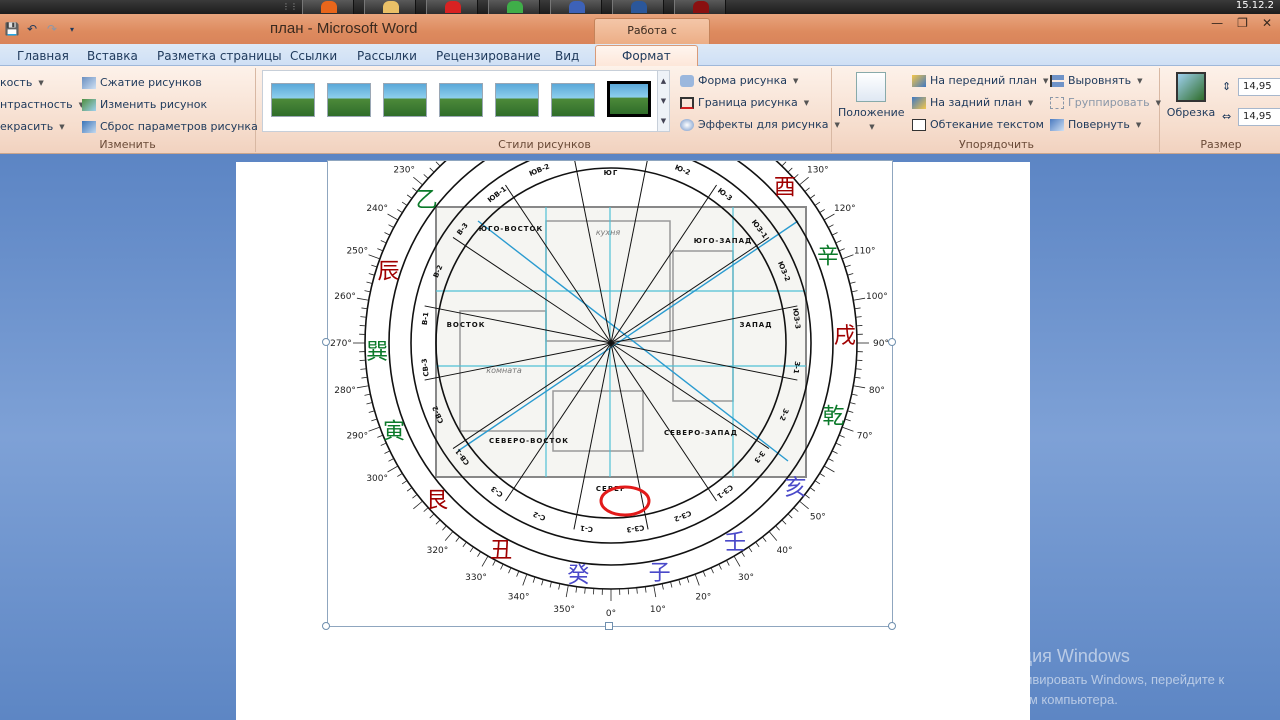 The height and width of the screenshot is (720, 1280). I want to click on taskbar-explorer-button, so click(390, 7).